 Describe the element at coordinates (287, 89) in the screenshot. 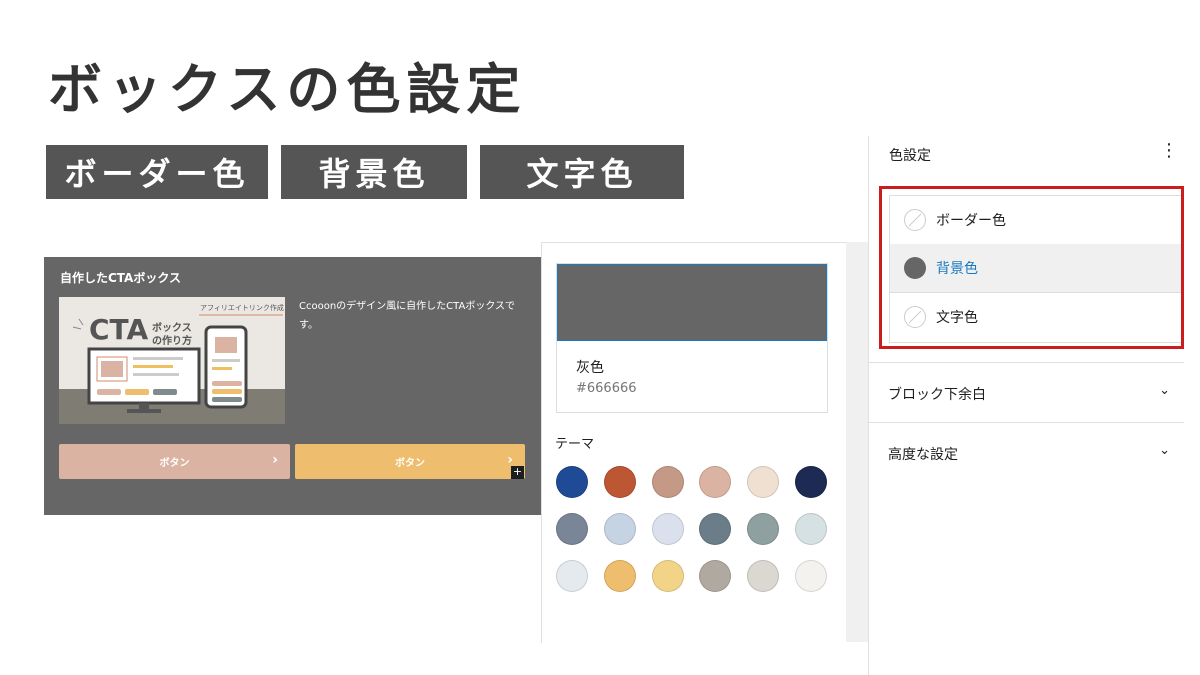

I see `page-title: ボックスの色設定` at that location.